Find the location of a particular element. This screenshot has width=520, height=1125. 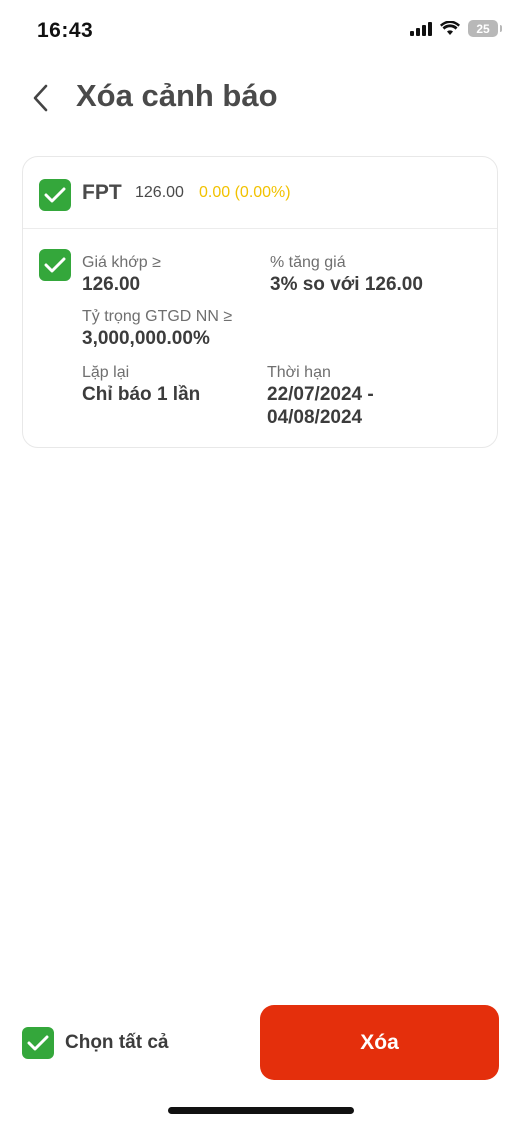

status-time: 16:43 is located at coordinates (65, 30).